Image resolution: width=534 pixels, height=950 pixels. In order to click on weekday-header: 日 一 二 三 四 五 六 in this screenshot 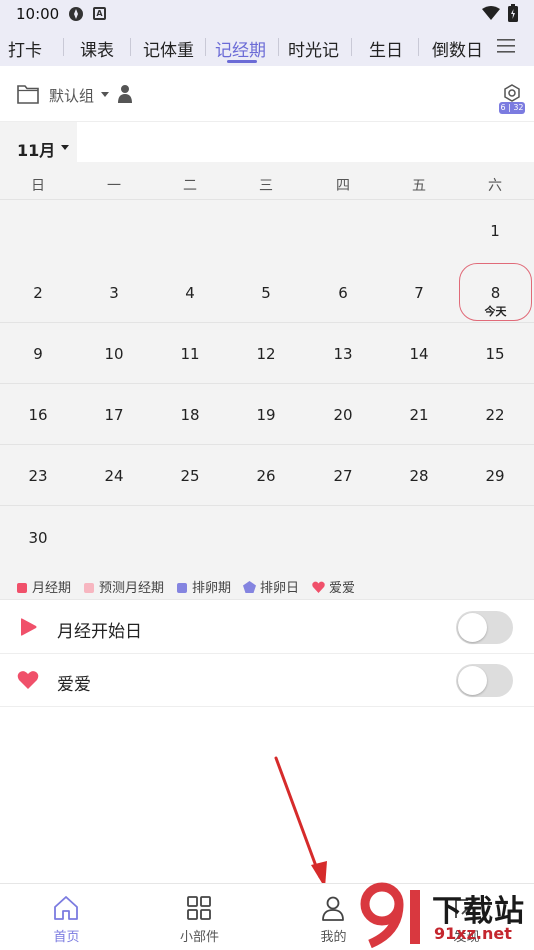, I will do `click(267, 181)`.